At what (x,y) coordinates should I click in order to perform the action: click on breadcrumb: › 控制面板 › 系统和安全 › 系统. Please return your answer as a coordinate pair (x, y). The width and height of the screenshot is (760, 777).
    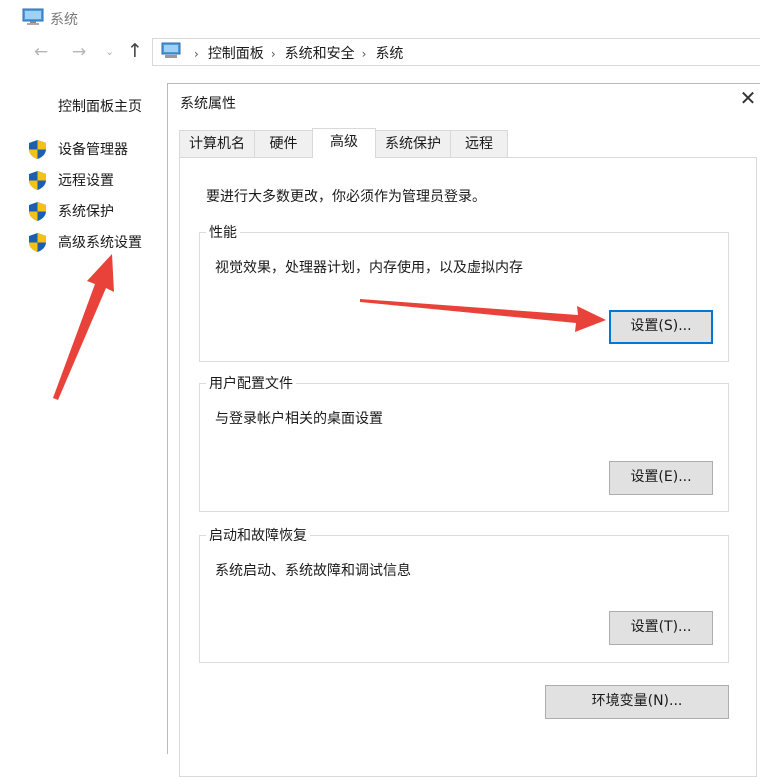
    Looking at the image, I should click on (295, 53).